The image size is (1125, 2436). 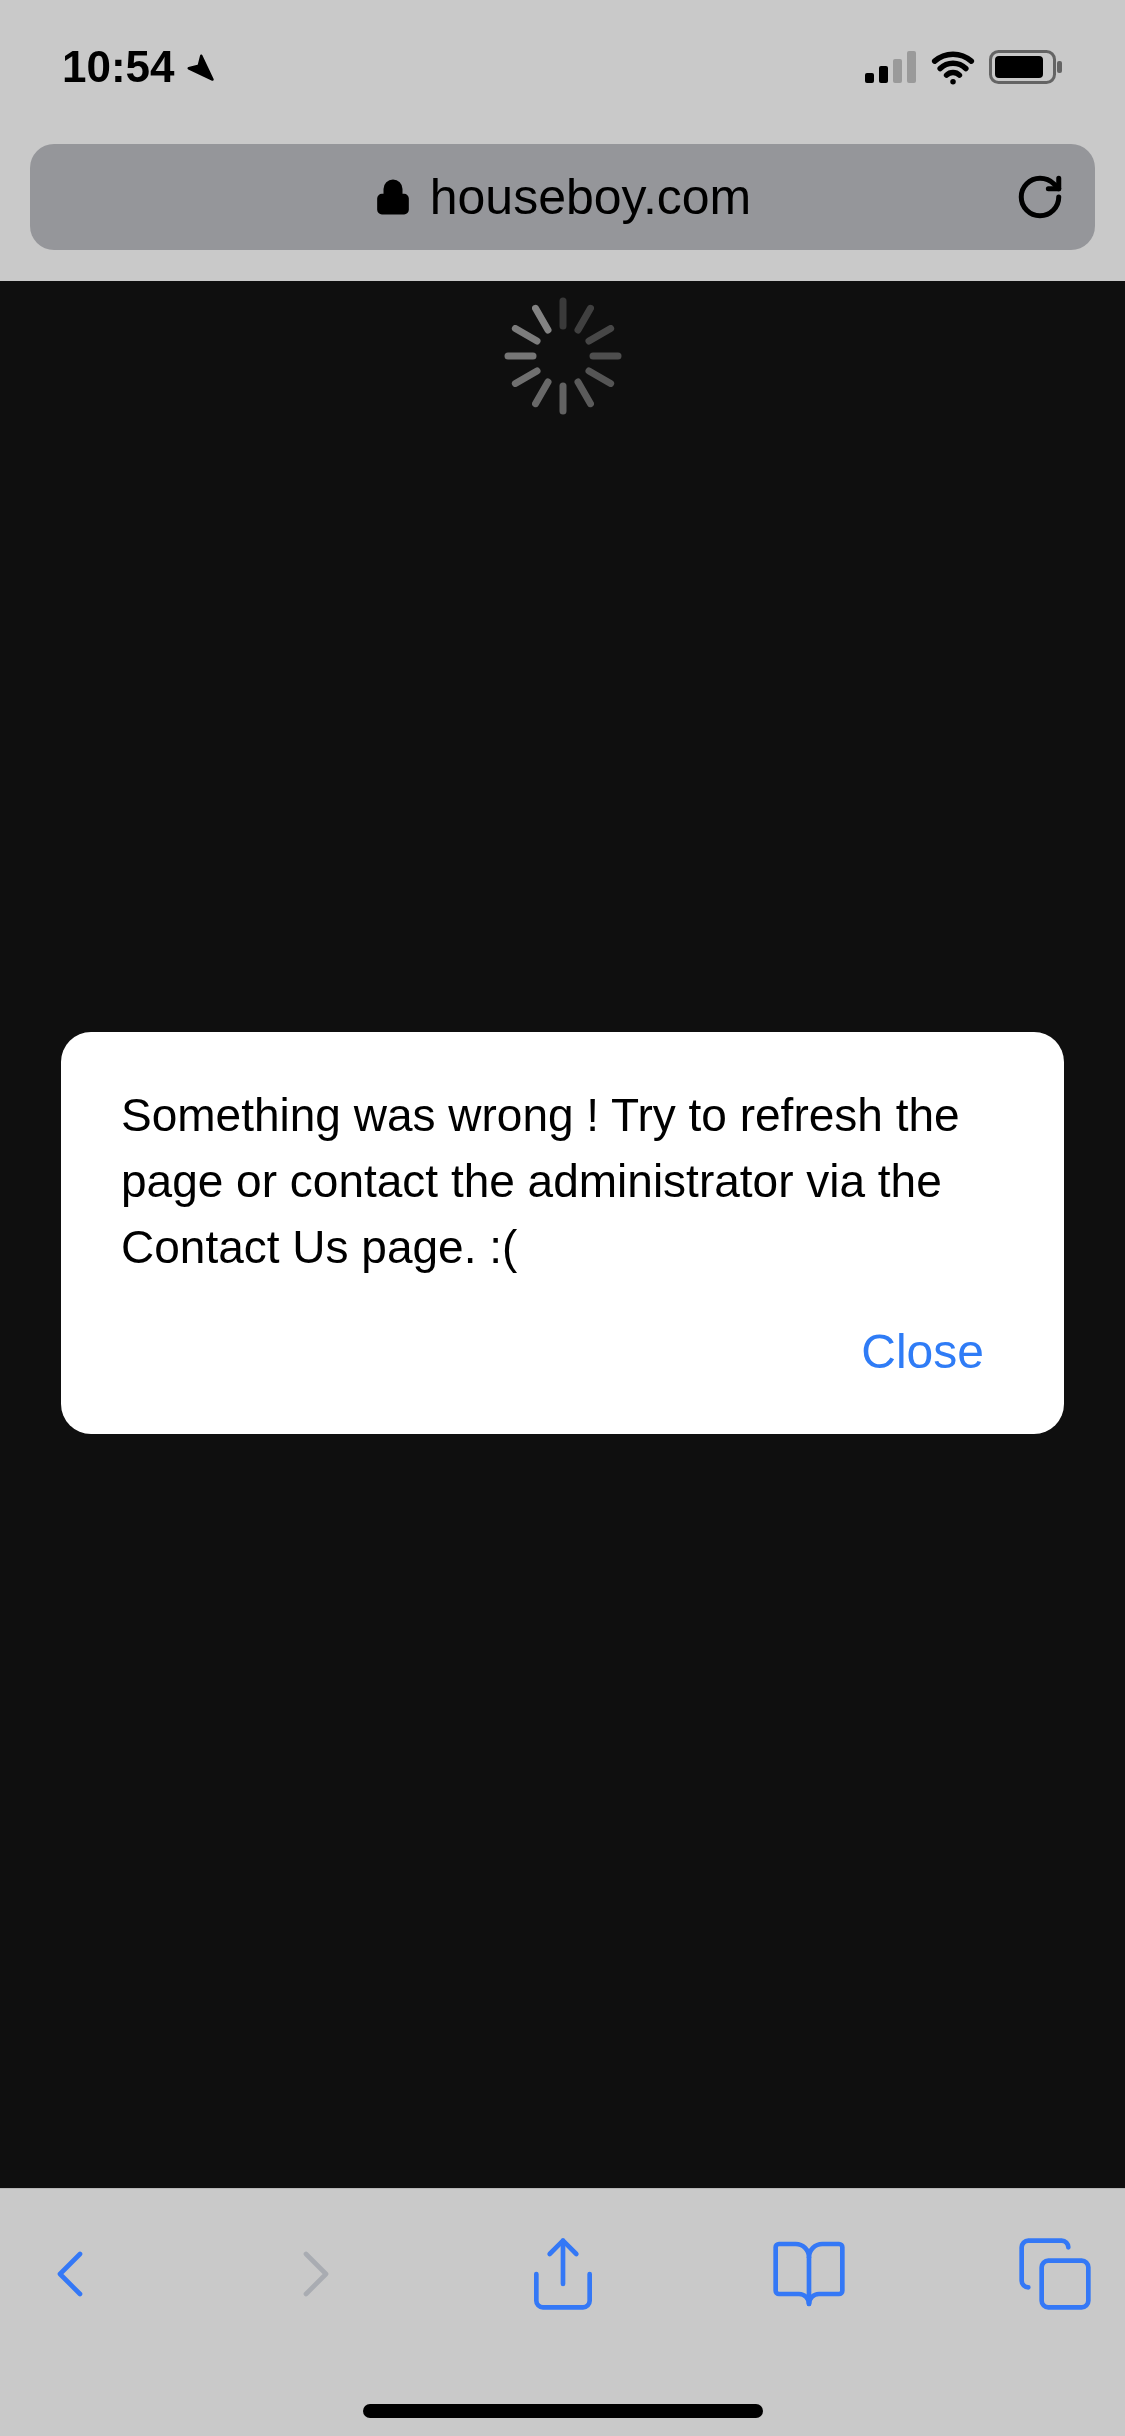 I want to click on address-bar: houseboy.com, so click(x=562, y=197).